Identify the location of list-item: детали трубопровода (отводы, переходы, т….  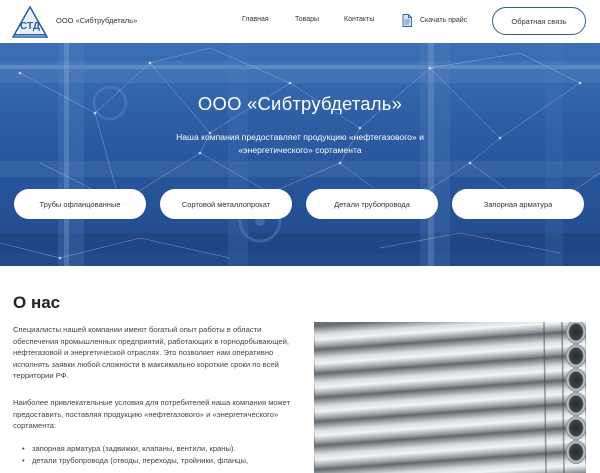
(162, 461).